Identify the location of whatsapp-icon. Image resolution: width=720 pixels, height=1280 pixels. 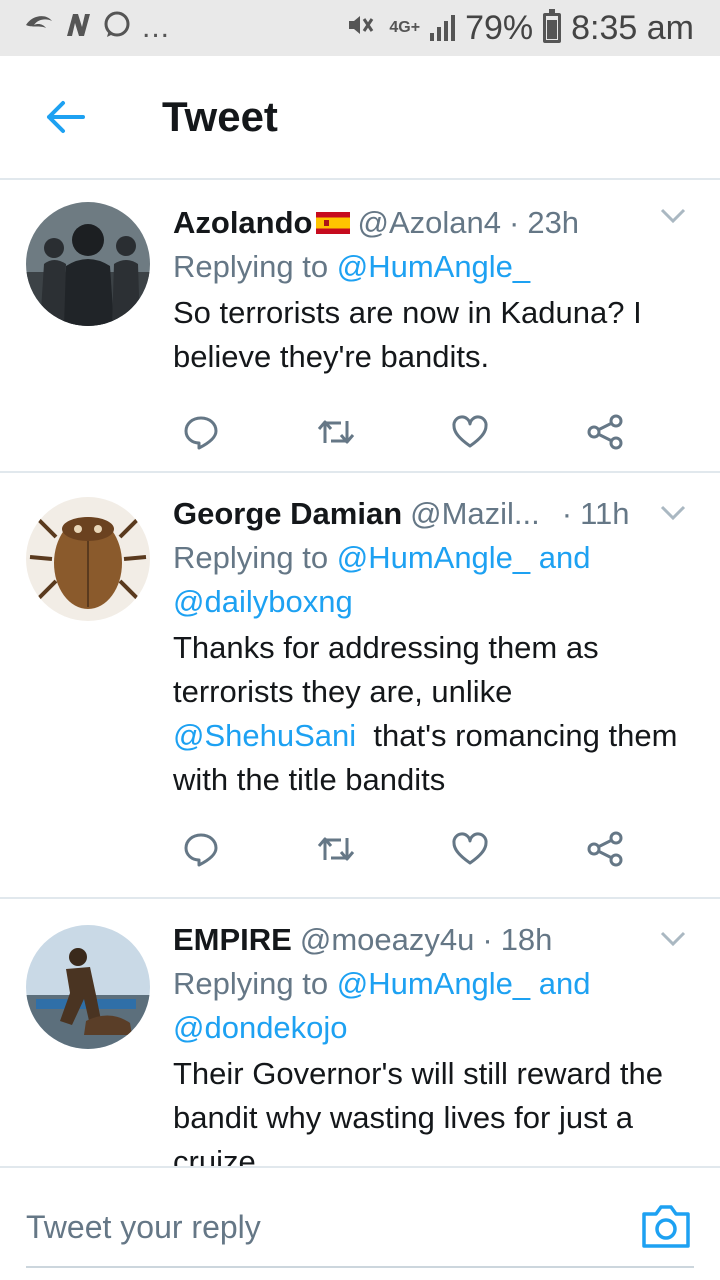
(117, 28).